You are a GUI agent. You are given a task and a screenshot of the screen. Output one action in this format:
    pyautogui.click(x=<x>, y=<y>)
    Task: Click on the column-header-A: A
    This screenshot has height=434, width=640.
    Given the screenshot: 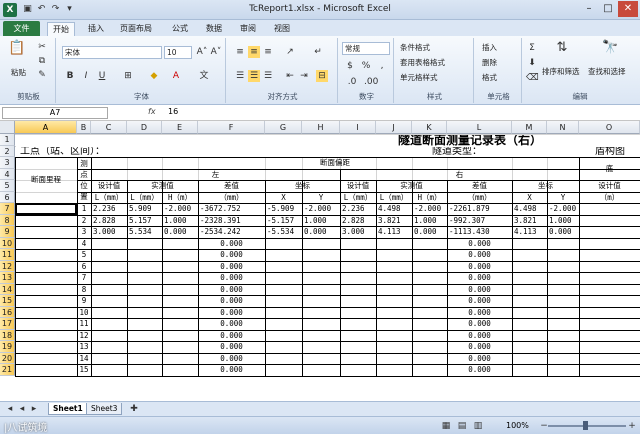 What is the action you would take?
    pyautogui.click(x=46, y=127)
    